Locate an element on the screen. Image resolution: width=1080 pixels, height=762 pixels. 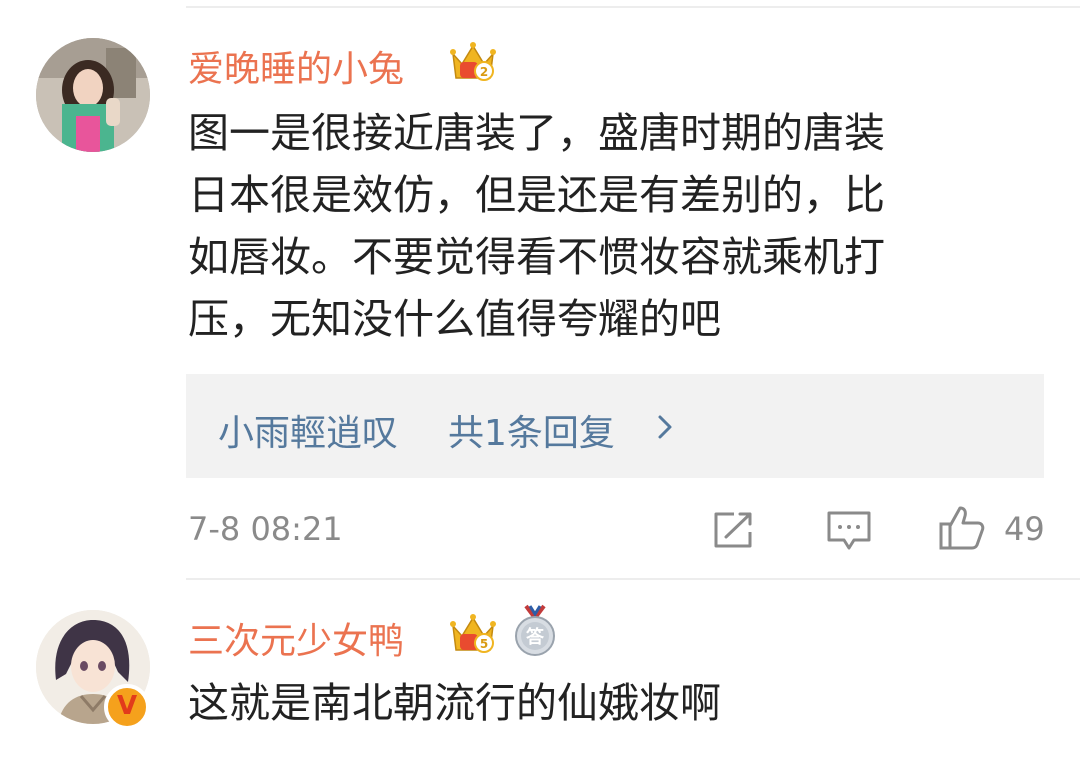
like-count: 49 is located at coordinates (1024, 529).